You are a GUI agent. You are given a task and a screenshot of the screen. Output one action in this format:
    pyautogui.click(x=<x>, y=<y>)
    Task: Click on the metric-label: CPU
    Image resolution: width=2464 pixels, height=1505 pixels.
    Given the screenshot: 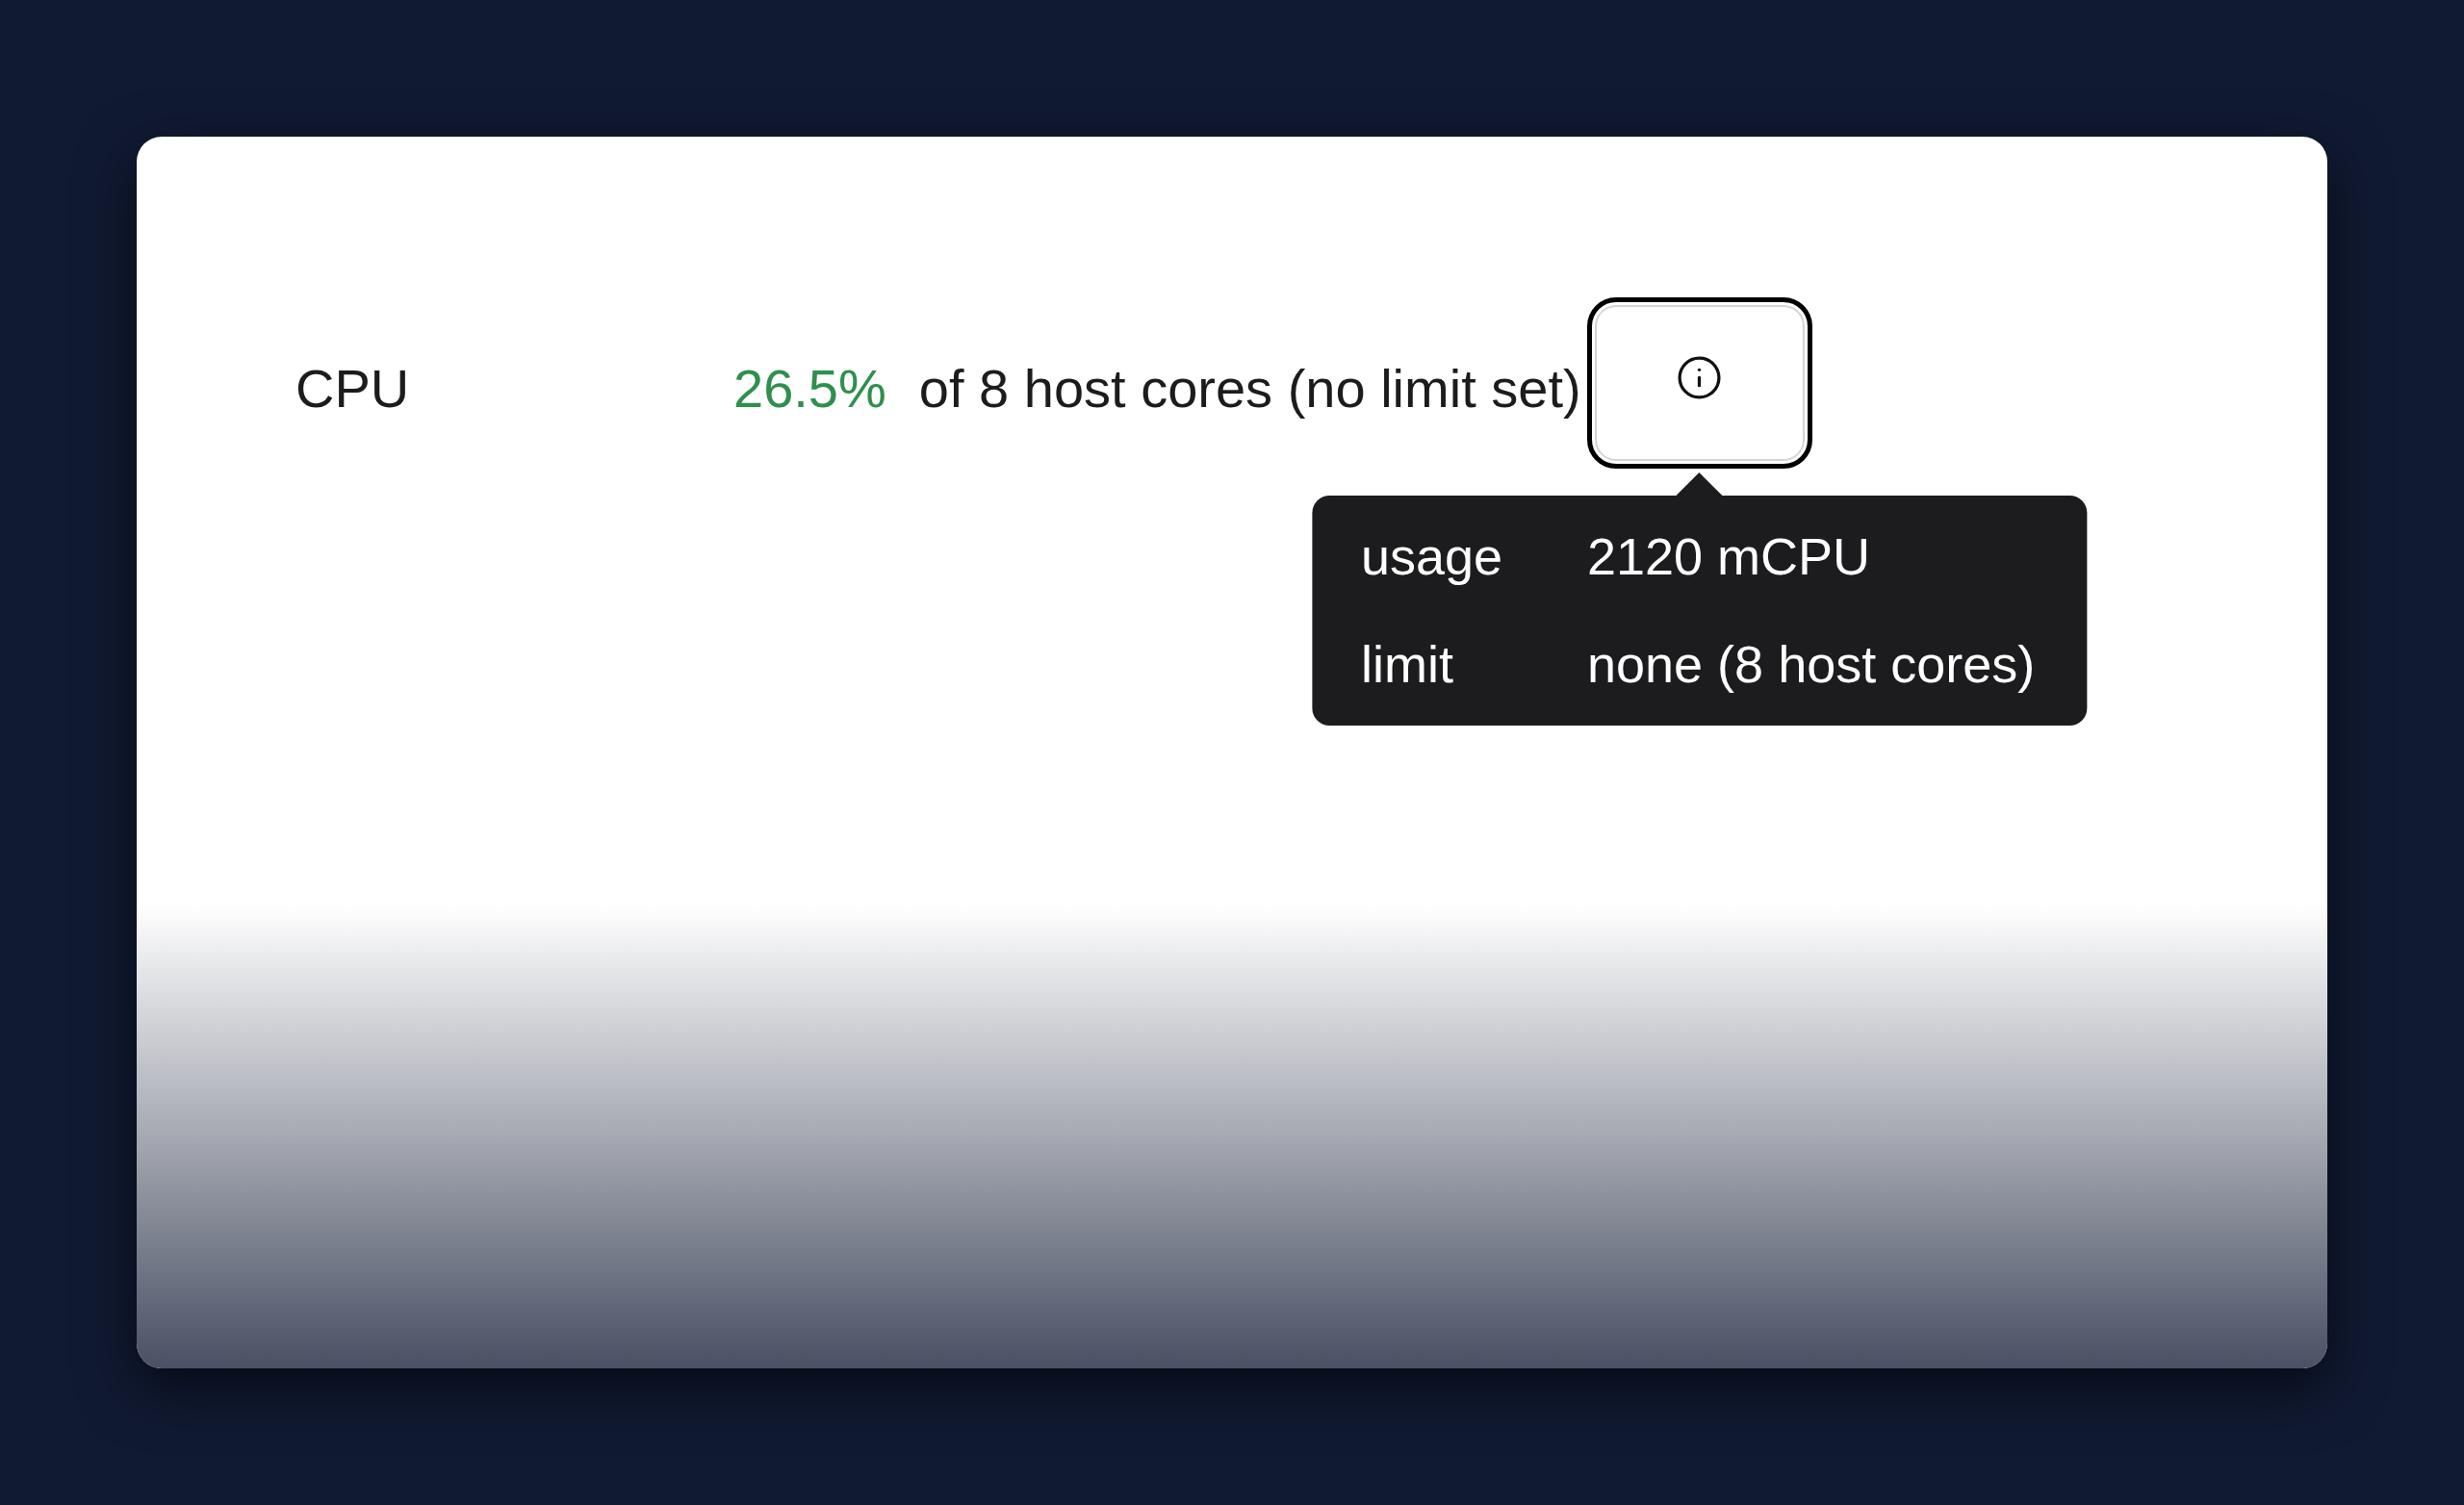 What is the action you would take?
    pyautogui.click(x=353, y=389)
    